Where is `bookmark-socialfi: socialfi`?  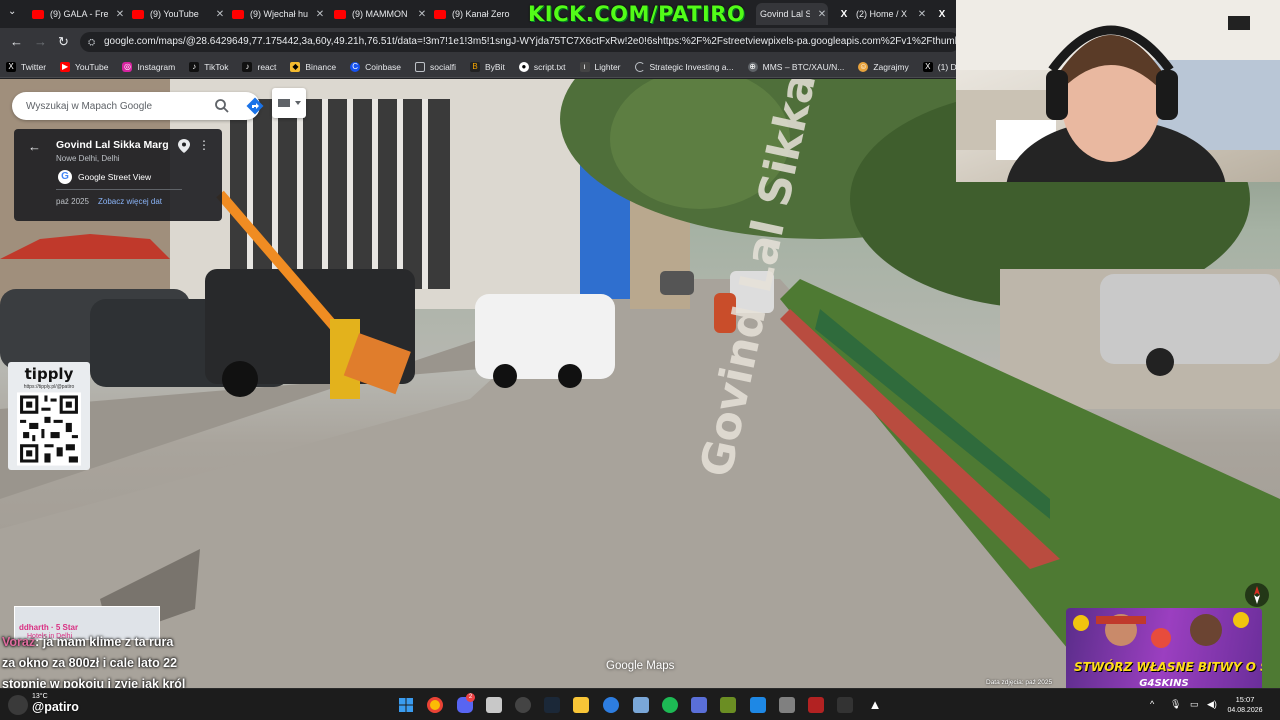
bookmark-socialfi: socialfi is located at coordinates (435, 66).